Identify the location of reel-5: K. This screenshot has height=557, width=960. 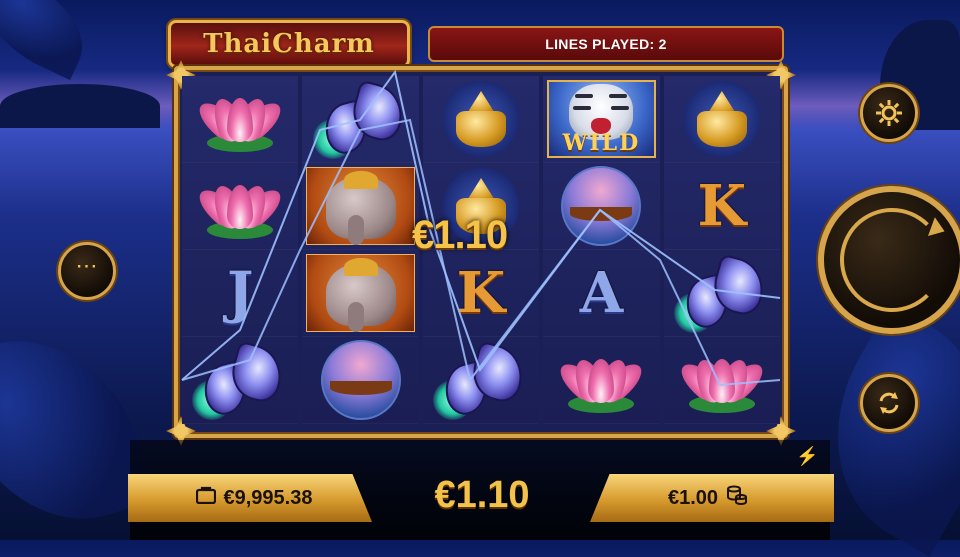
(722, 250).